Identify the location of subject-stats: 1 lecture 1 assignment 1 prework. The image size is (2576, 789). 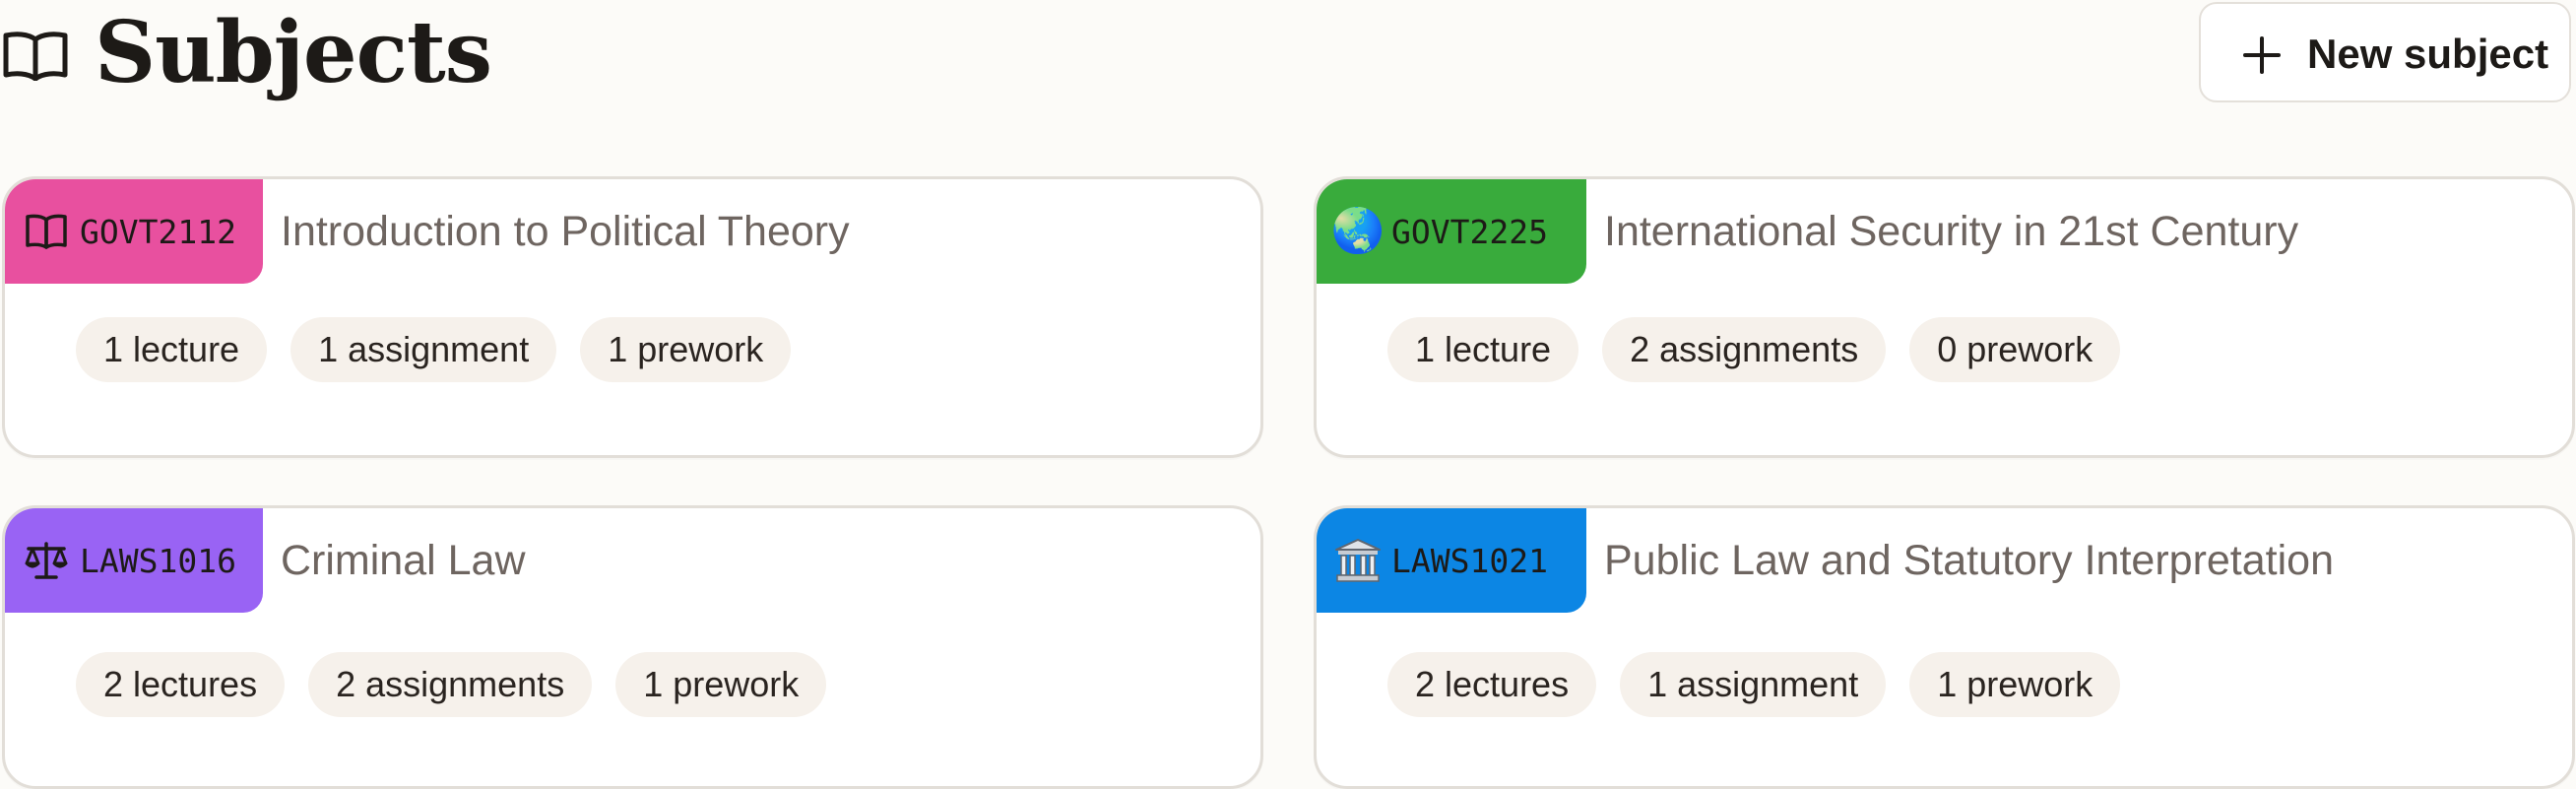
(445, 349).